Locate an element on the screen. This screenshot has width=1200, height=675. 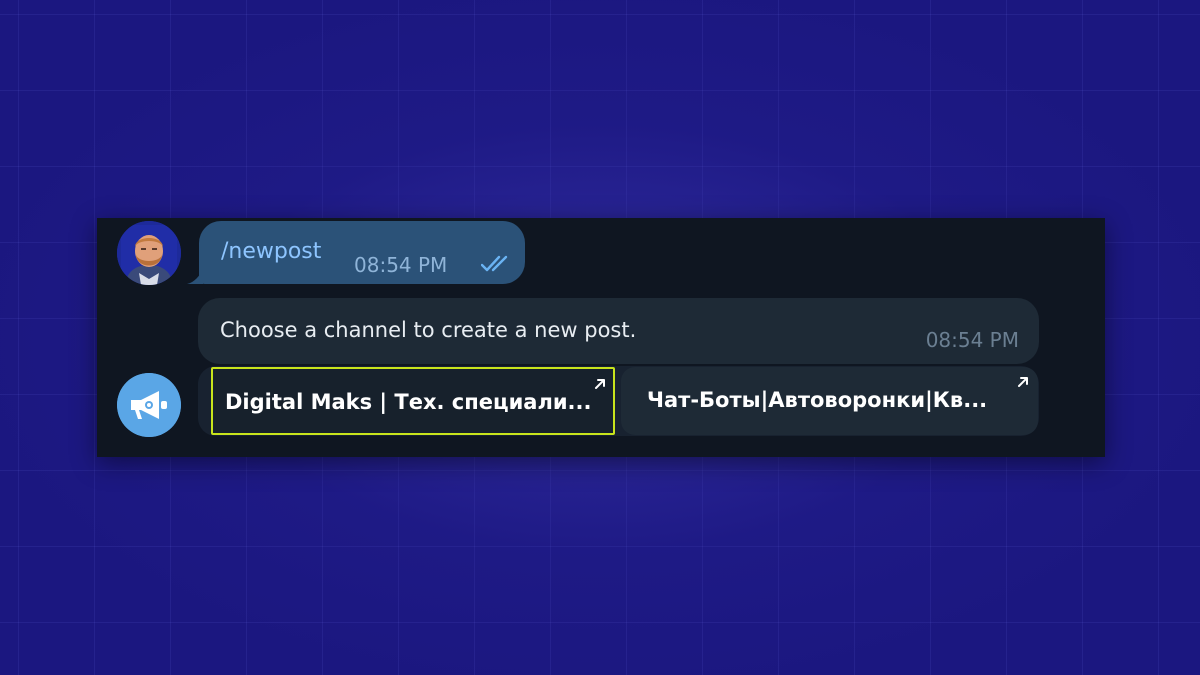
user-avatar is located at coordinates (149, 253).